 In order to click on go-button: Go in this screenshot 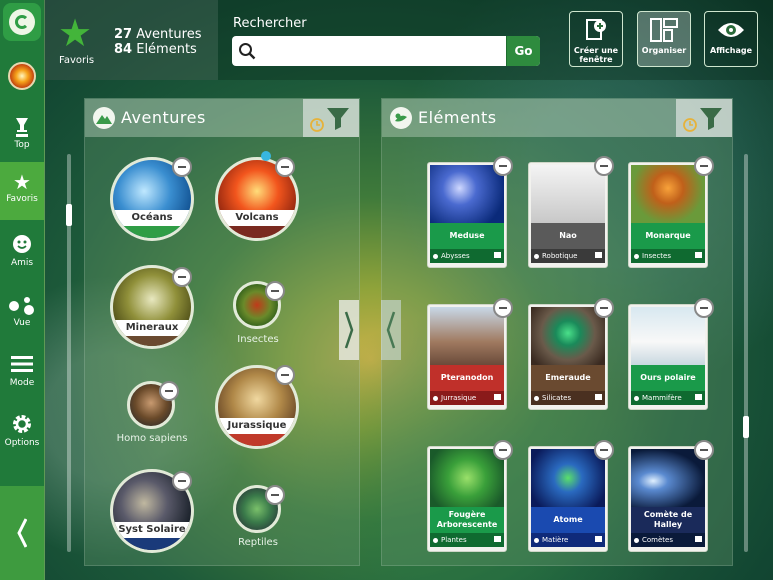, I will do `click(523, 51)`.